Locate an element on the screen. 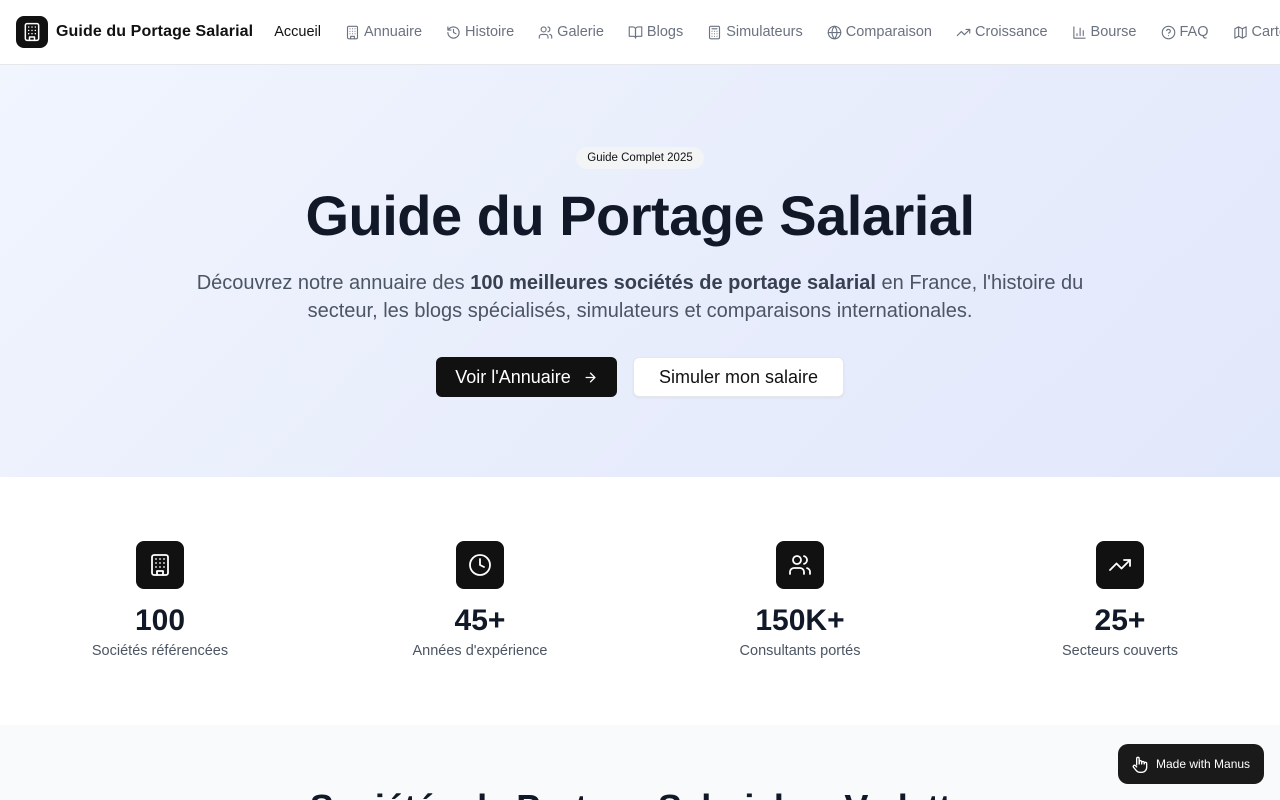  nav-item-blogs: Blogs is located at coordinates (655, 32).